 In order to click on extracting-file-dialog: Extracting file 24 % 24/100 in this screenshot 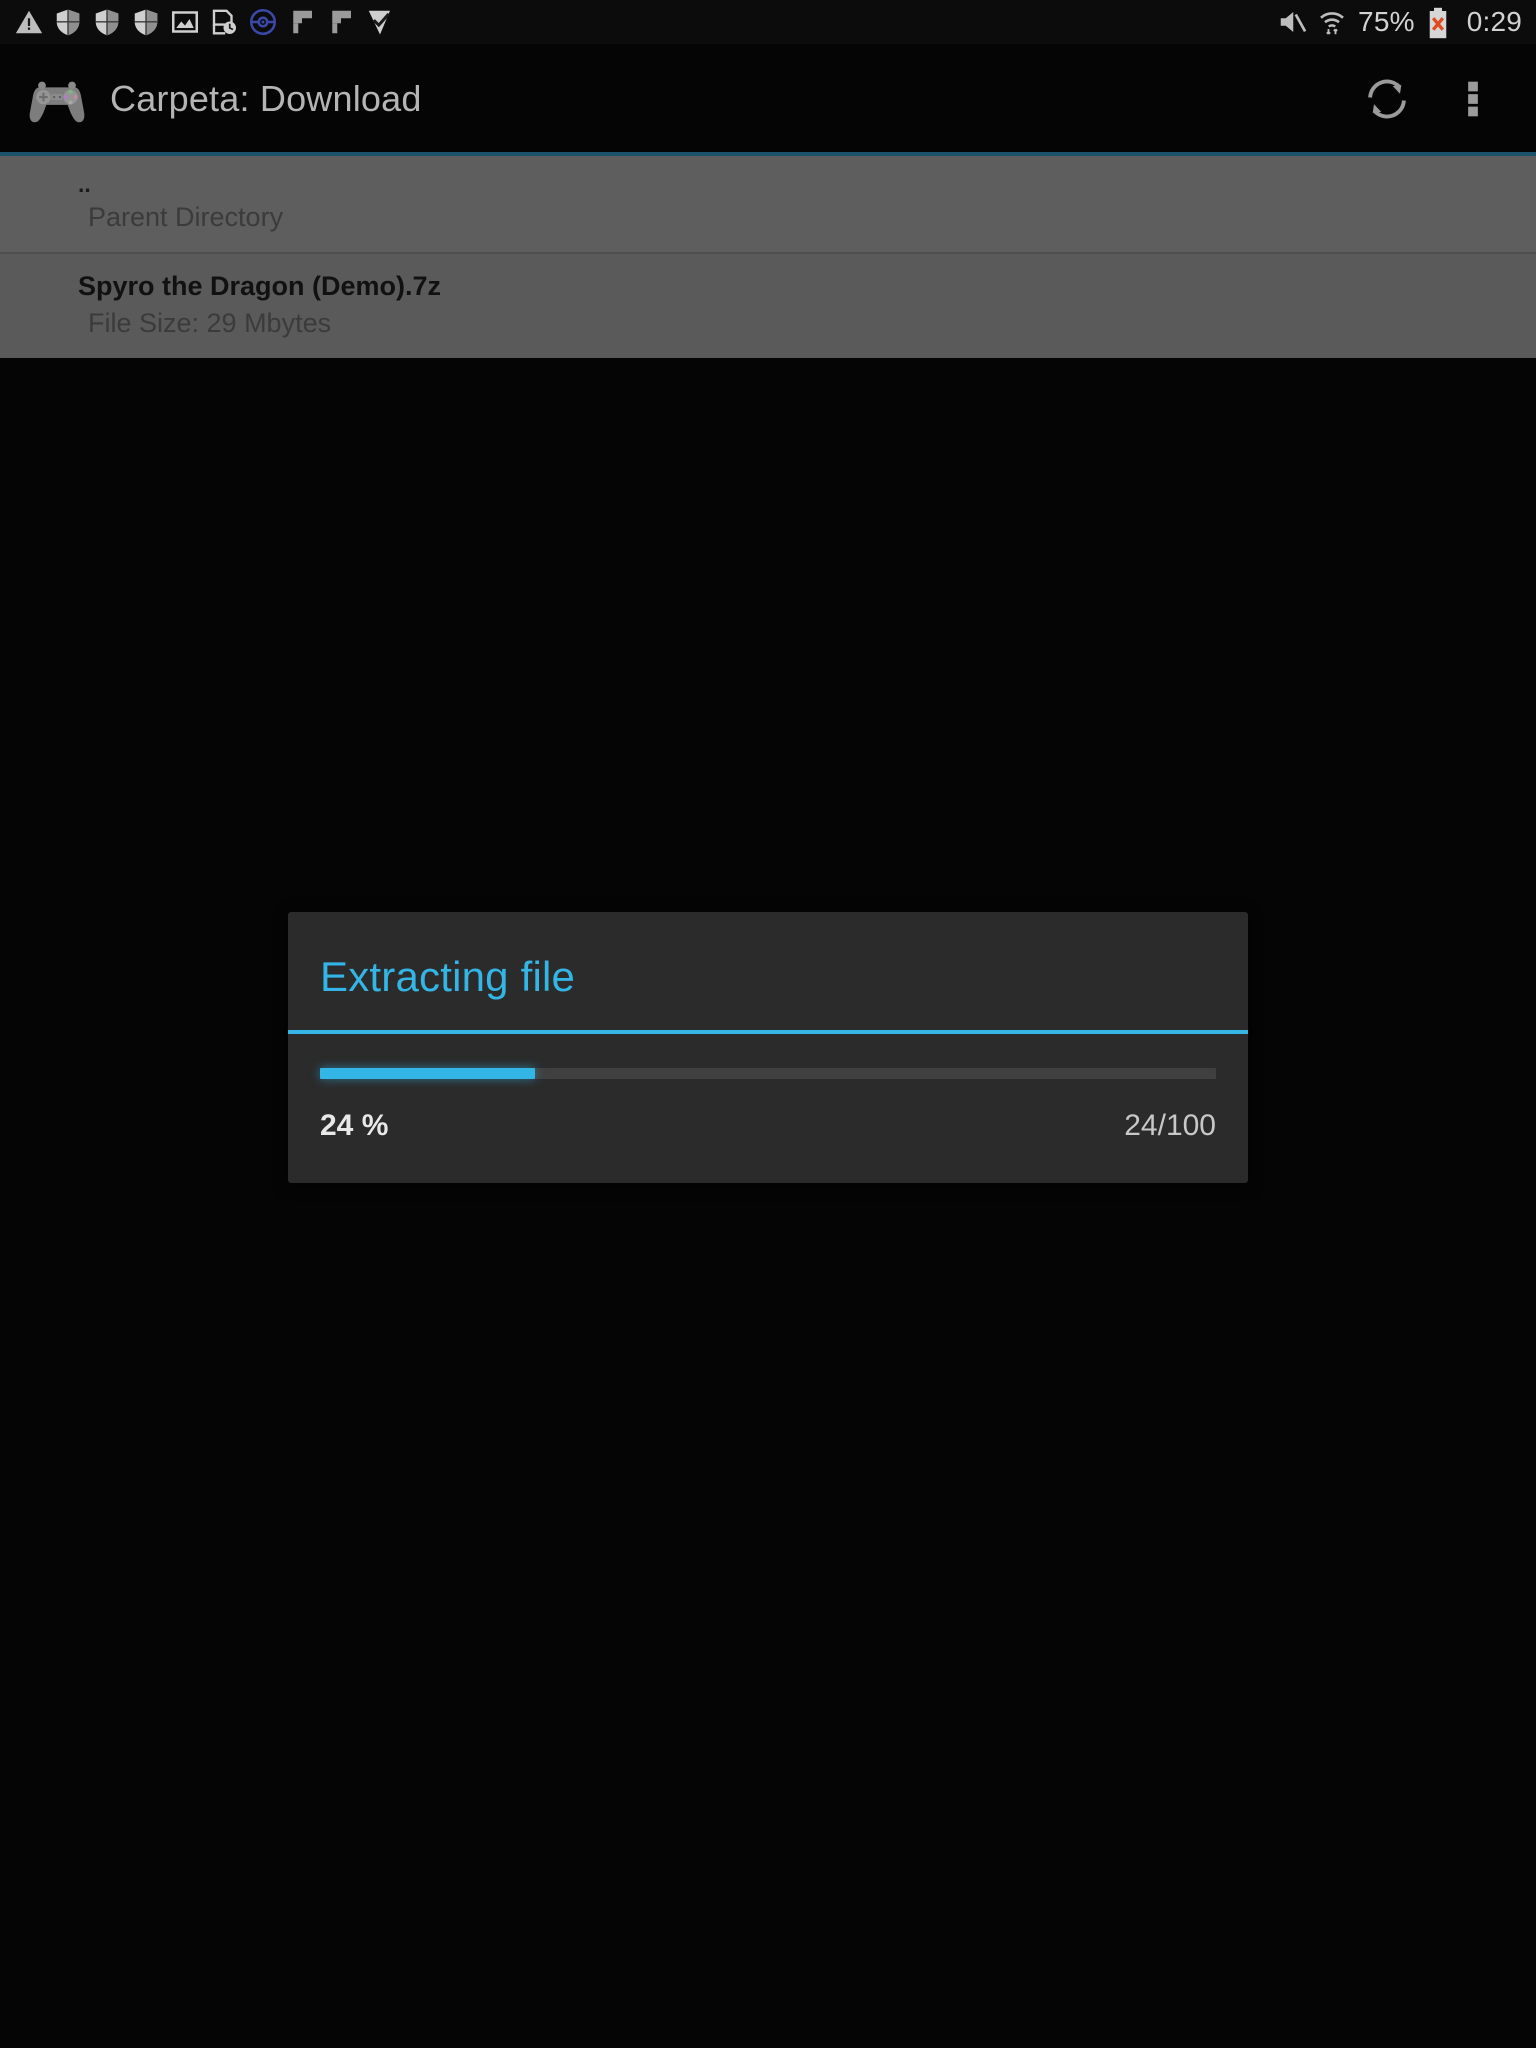, I will do `click(768, 1047)`.